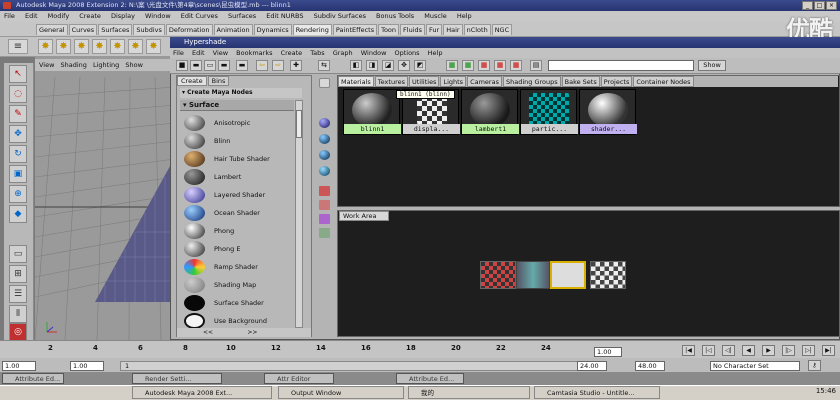 The height and width of the screenshot is (400, 840). What do you see at coordinates (324, 83) in the screenshot?
I see `tab-menu-icon` at bounding box center [324, 83].